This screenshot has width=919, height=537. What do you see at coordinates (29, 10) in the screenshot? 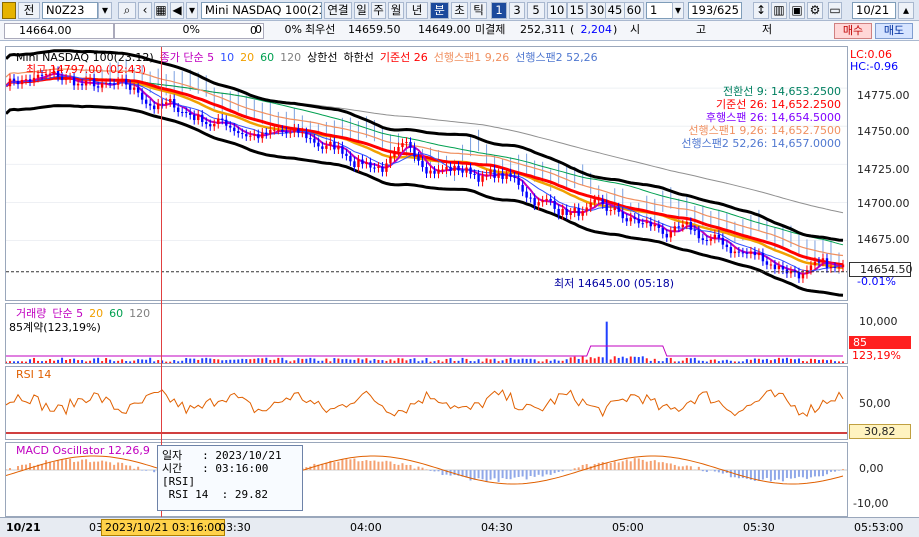
I see `mode-button: 전` at bounding box center [29, 10].